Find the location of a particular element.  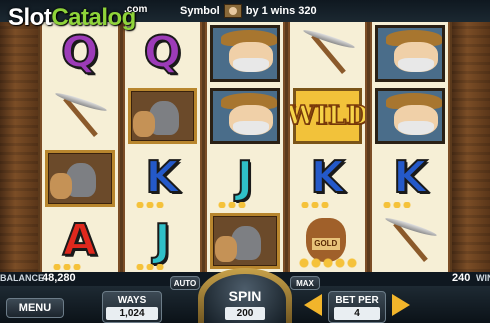

symbol-wild: WILD is located at coordinates (327, 116).